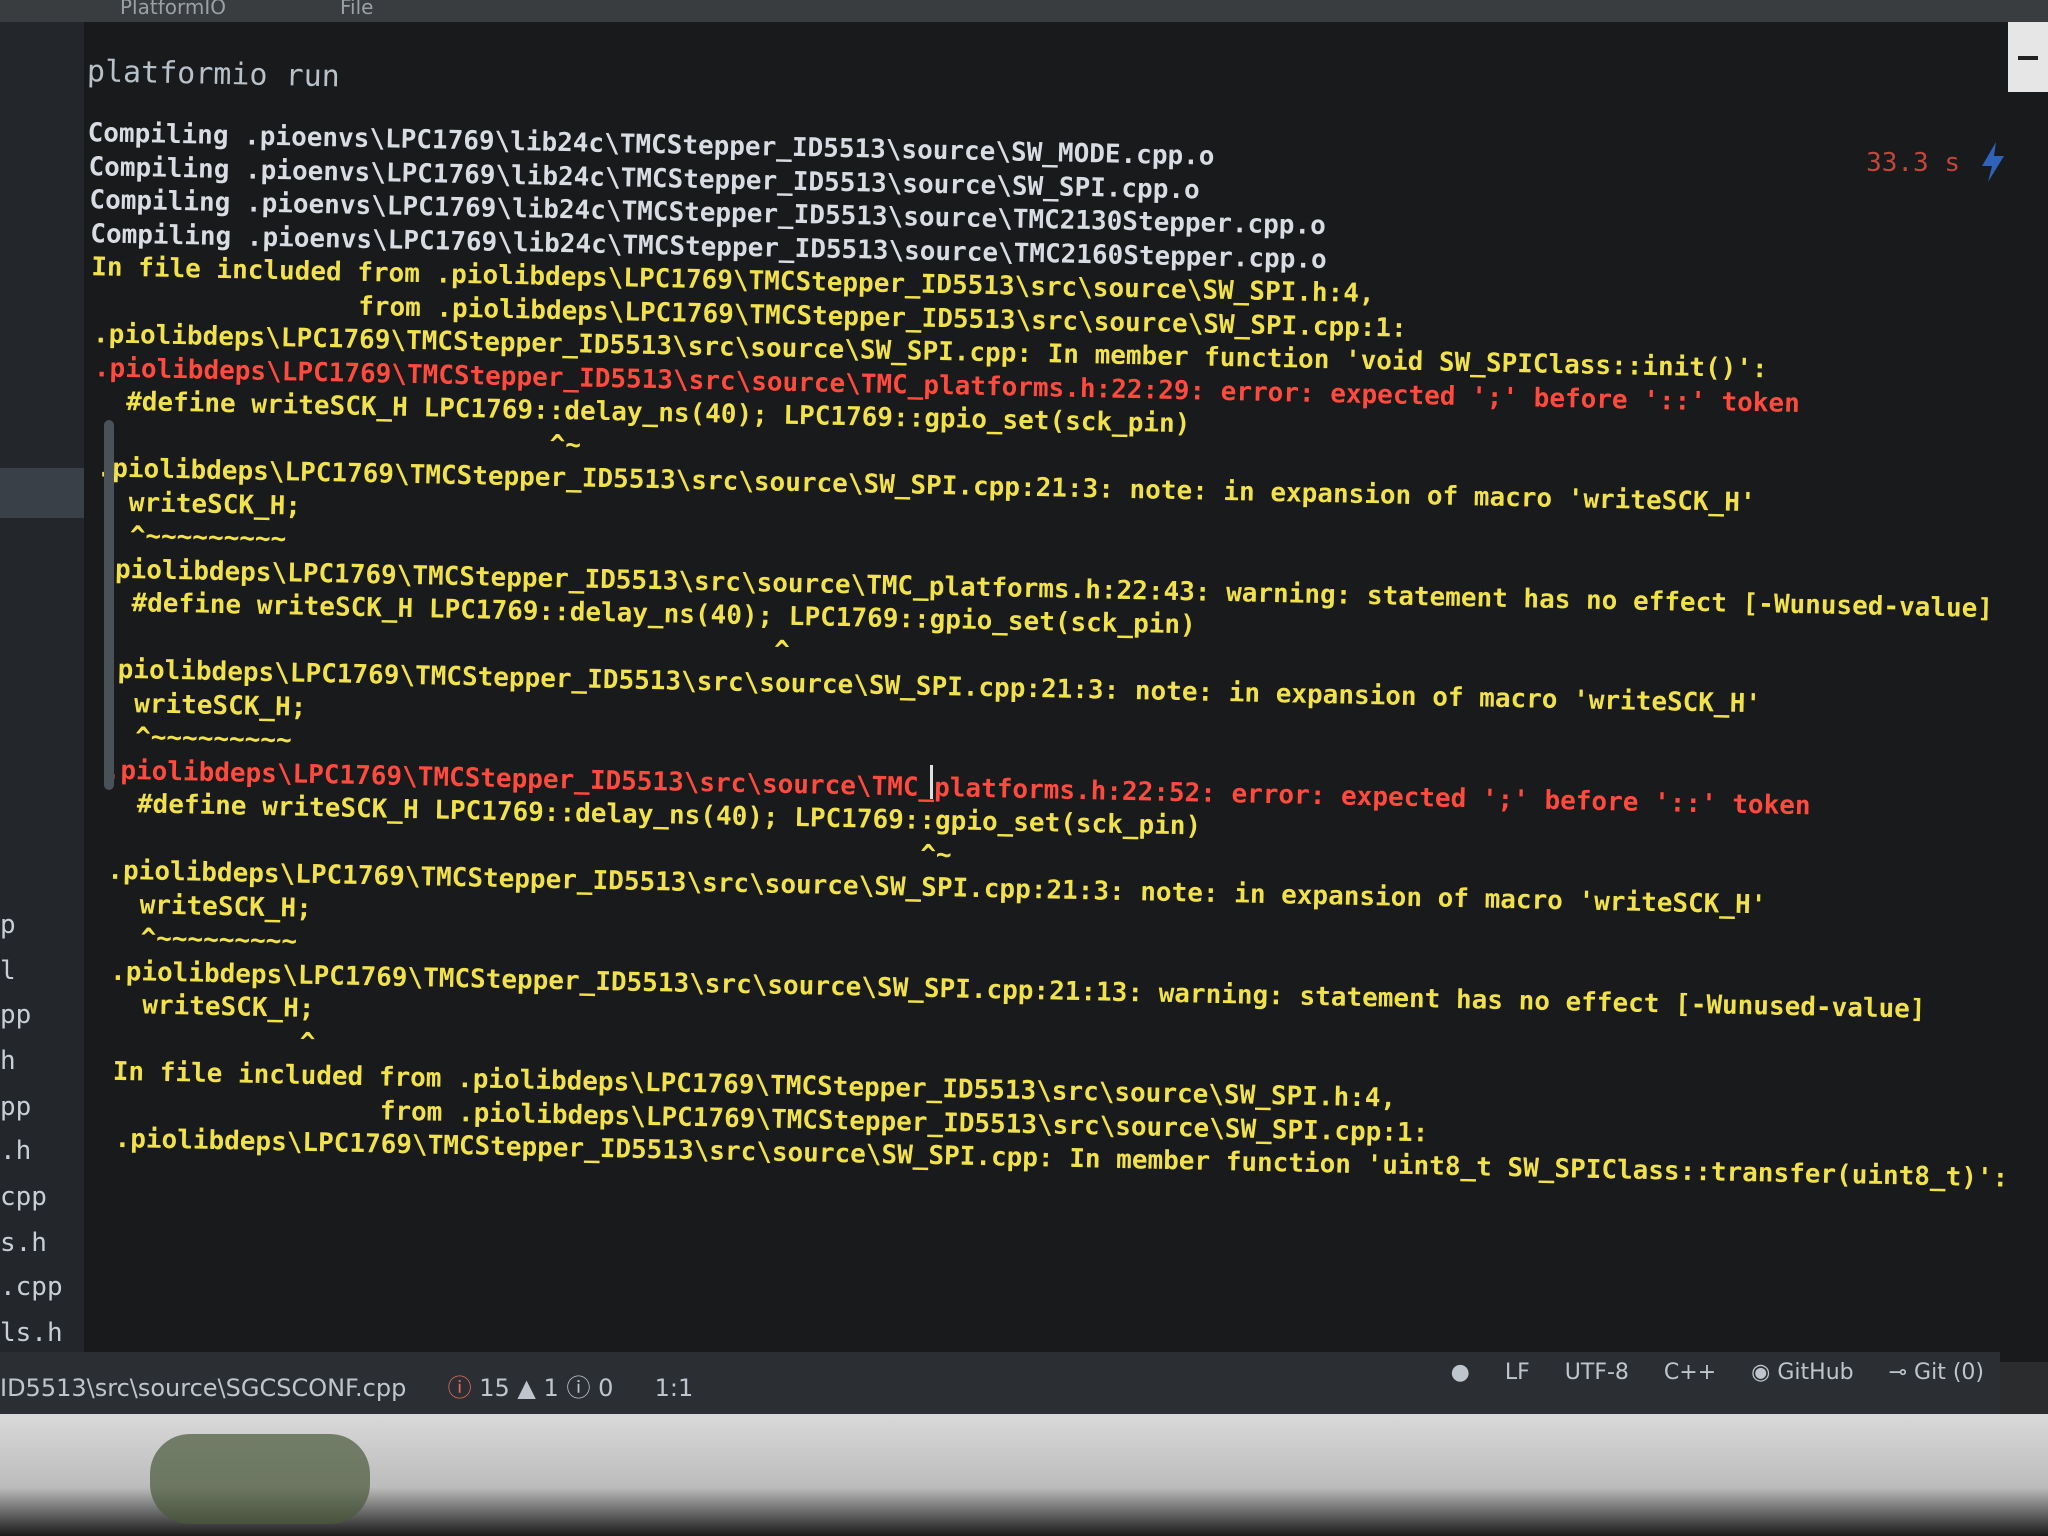  What do you see at coordinates (1802, 1372) in the screenshot?
I see `github-button: ◉ GitHub` at bounding box center [1802, 1372].